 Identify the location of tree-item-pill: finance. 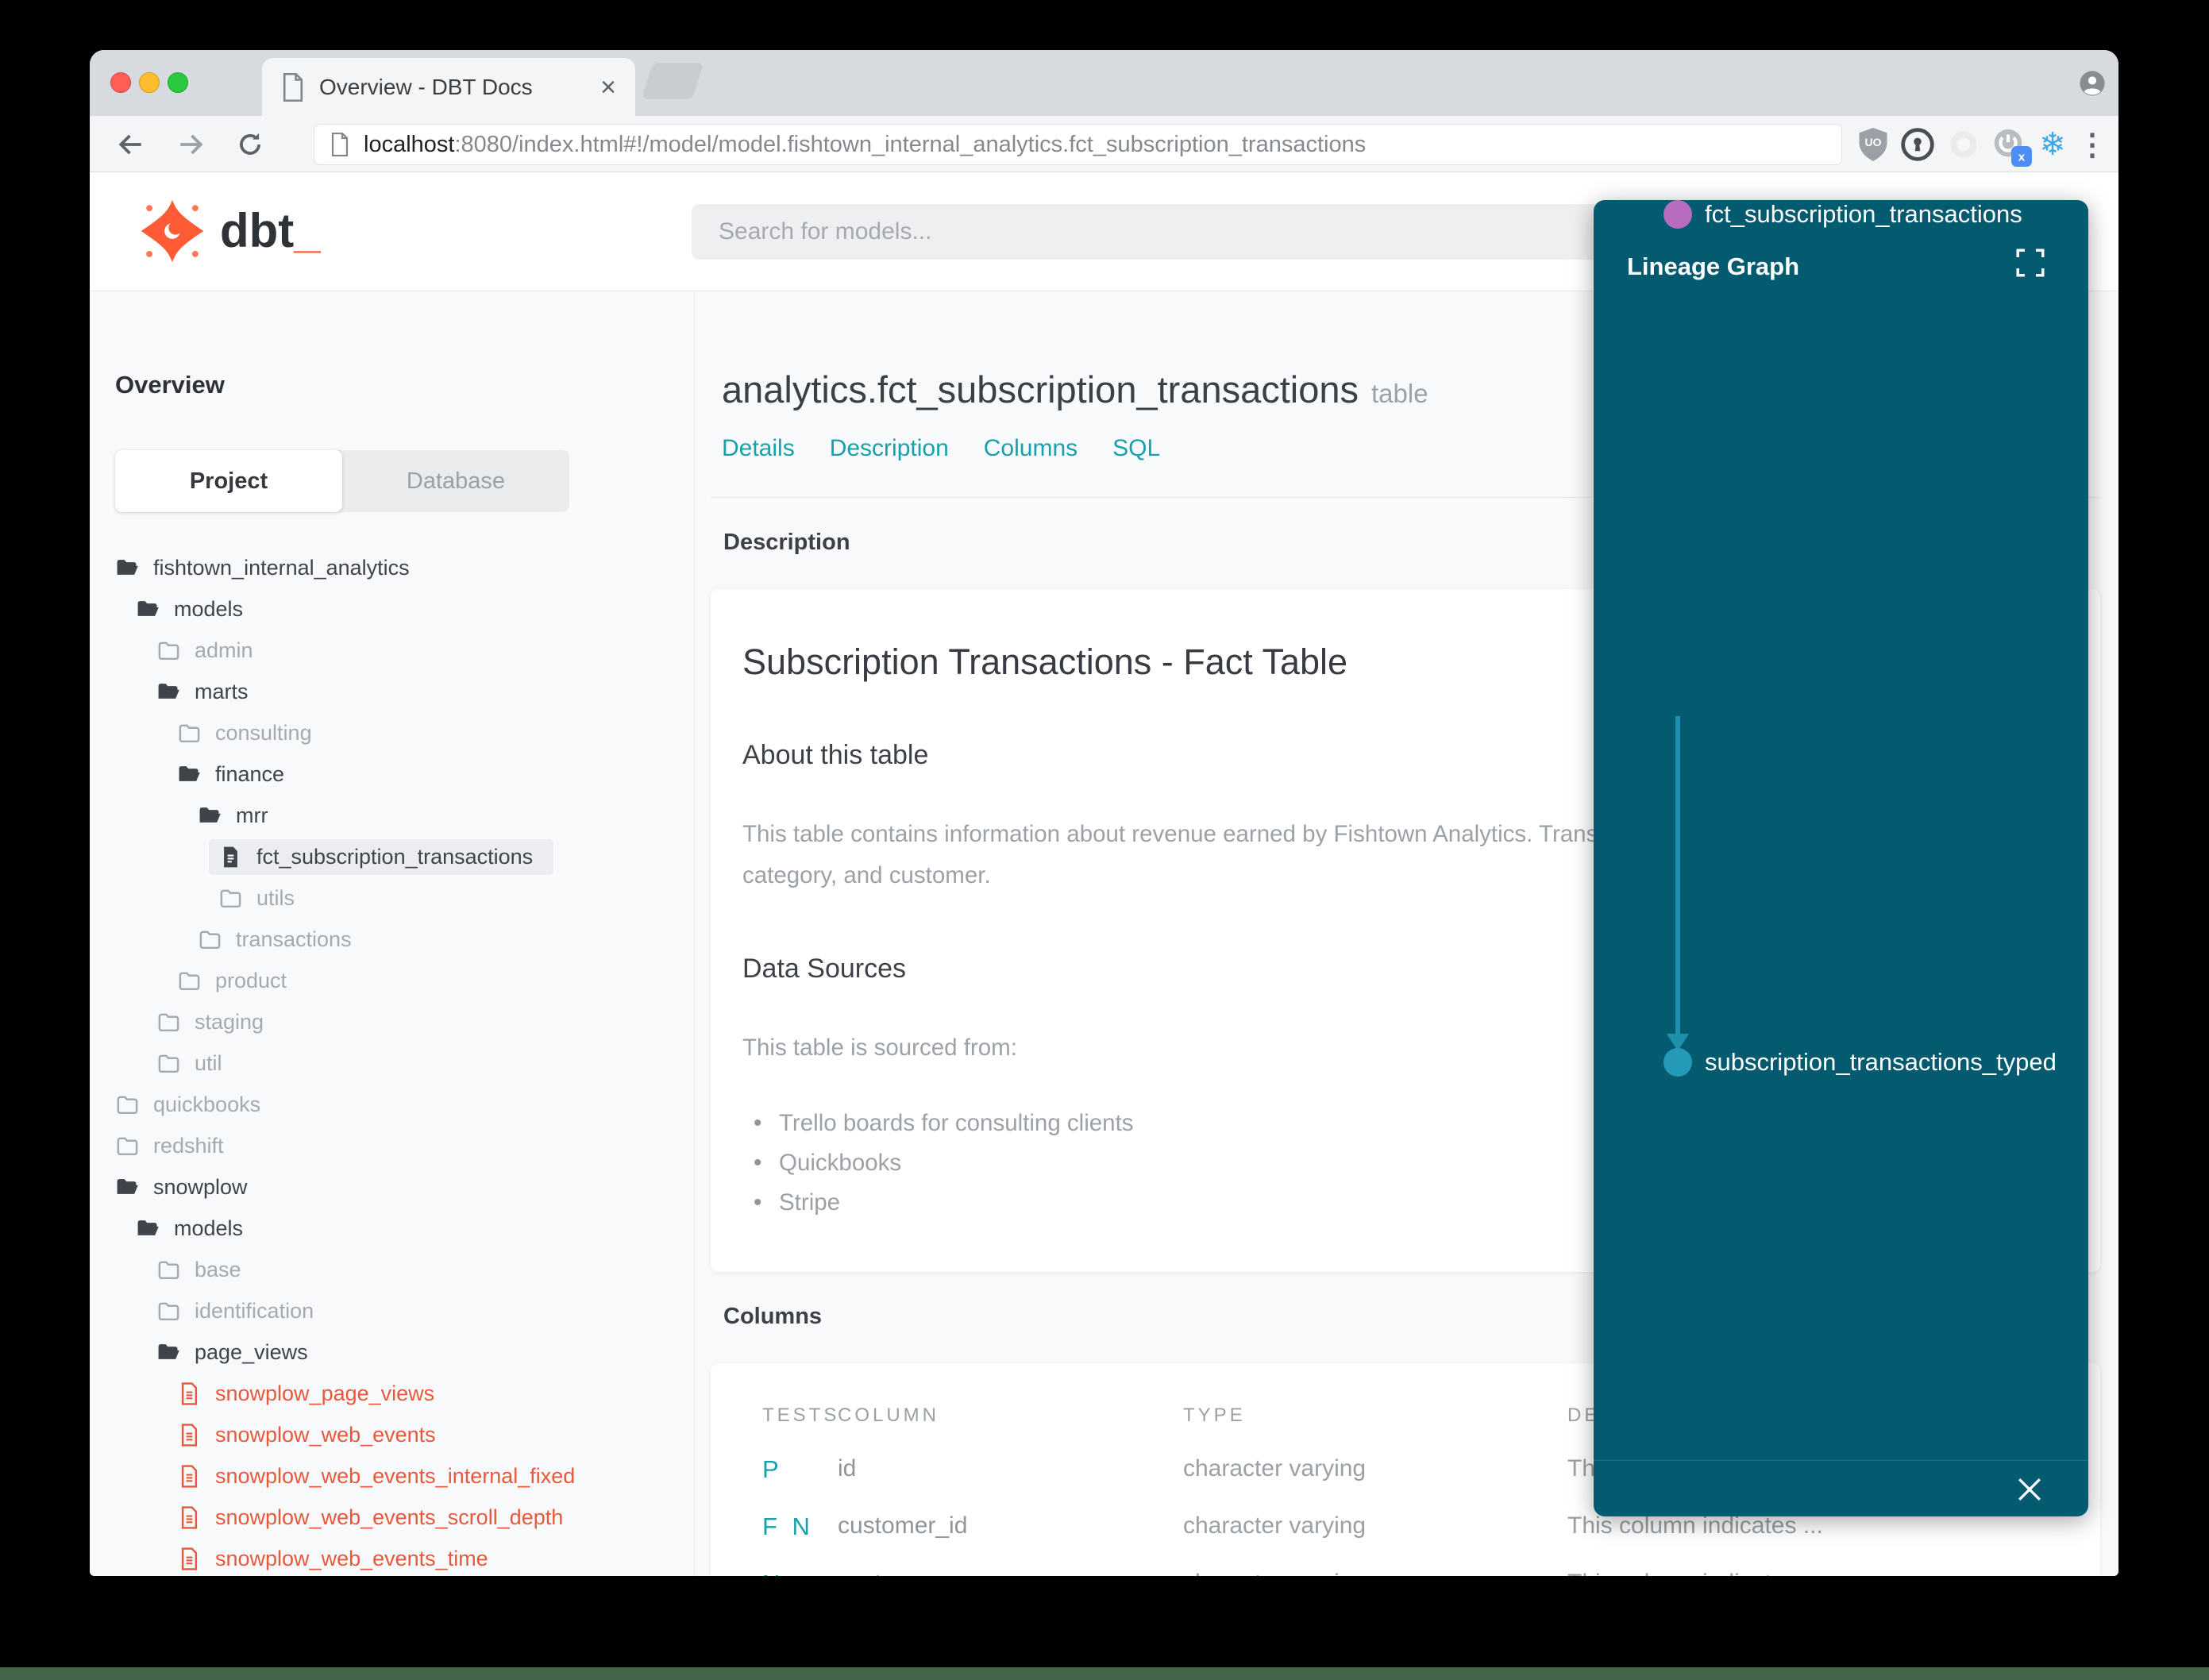
(237, 774).